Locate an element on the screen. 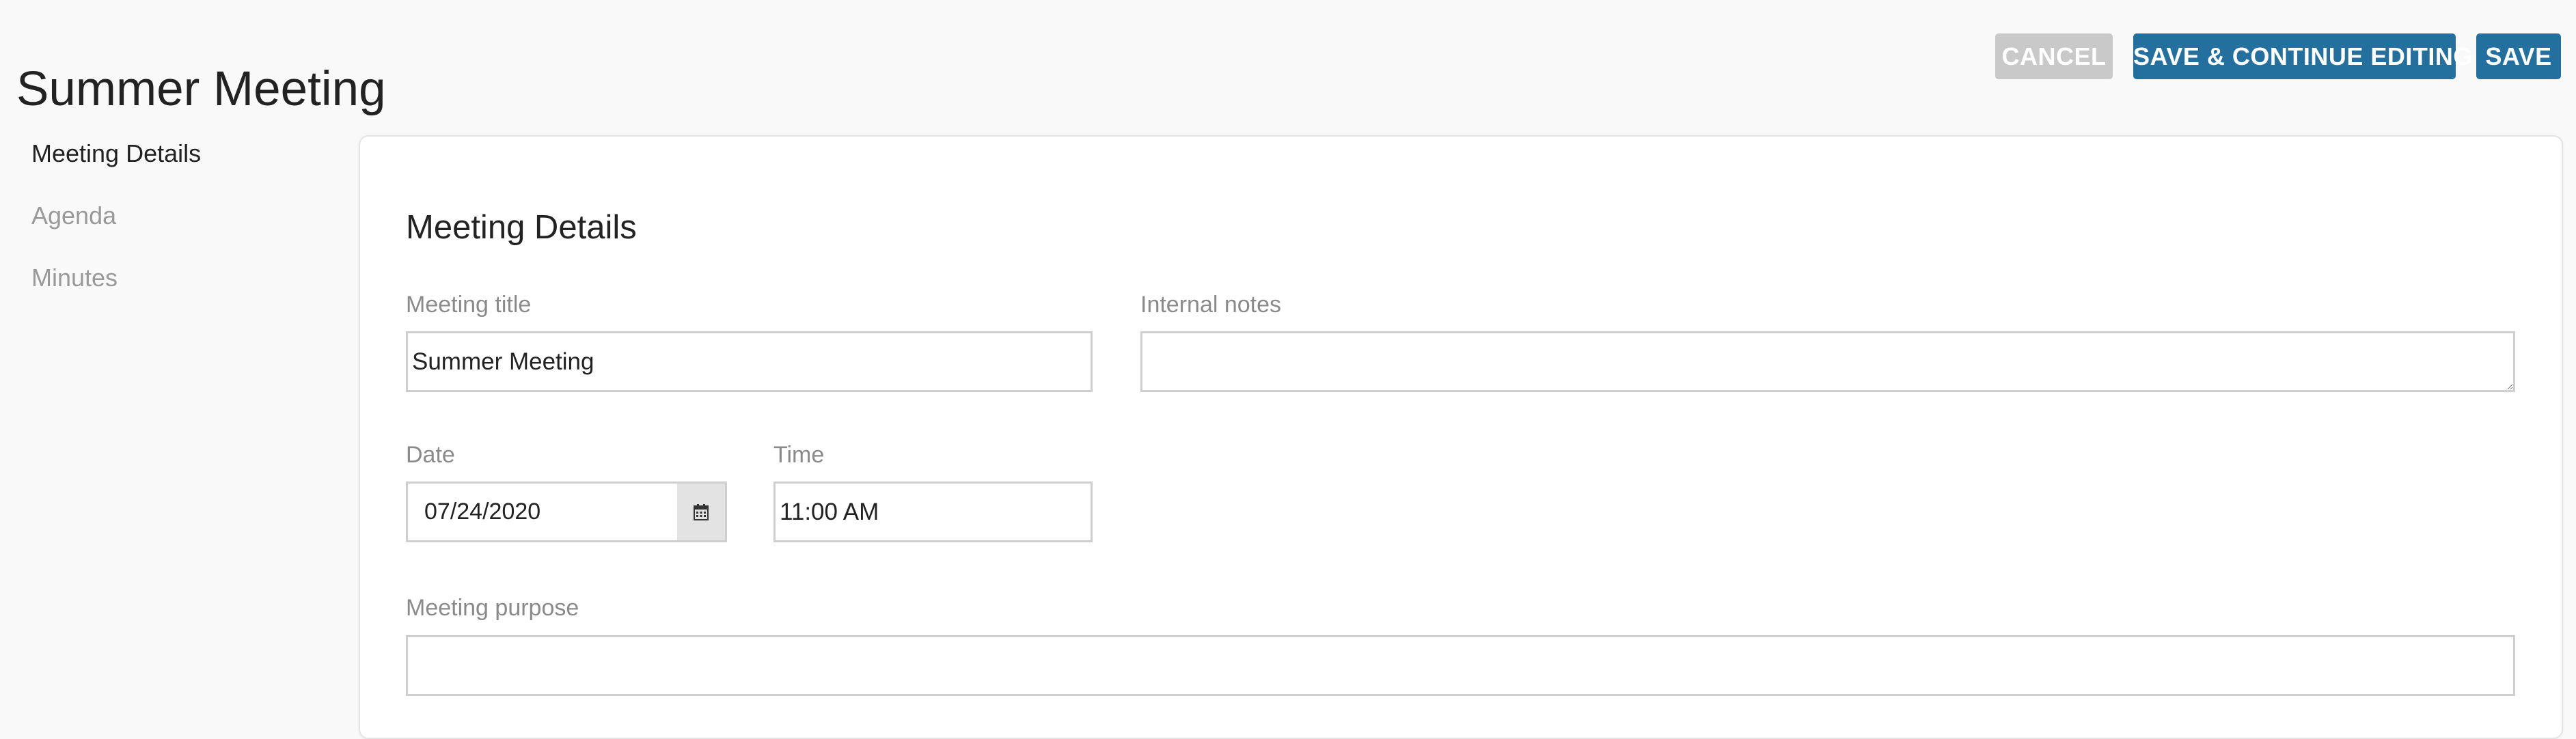 The image size is (2576, 739). meeting-title-input is located at coordinates (750, 361).